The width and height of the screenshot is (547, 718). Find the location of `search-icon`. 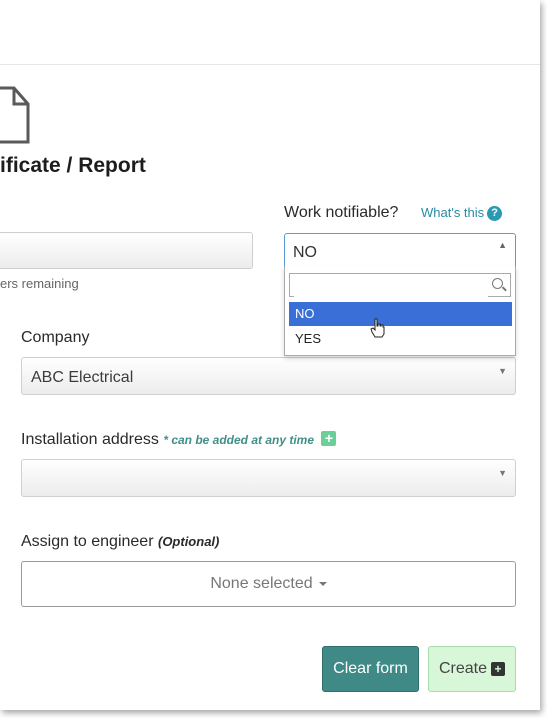

search-icon is located at coordinates (497, 283).